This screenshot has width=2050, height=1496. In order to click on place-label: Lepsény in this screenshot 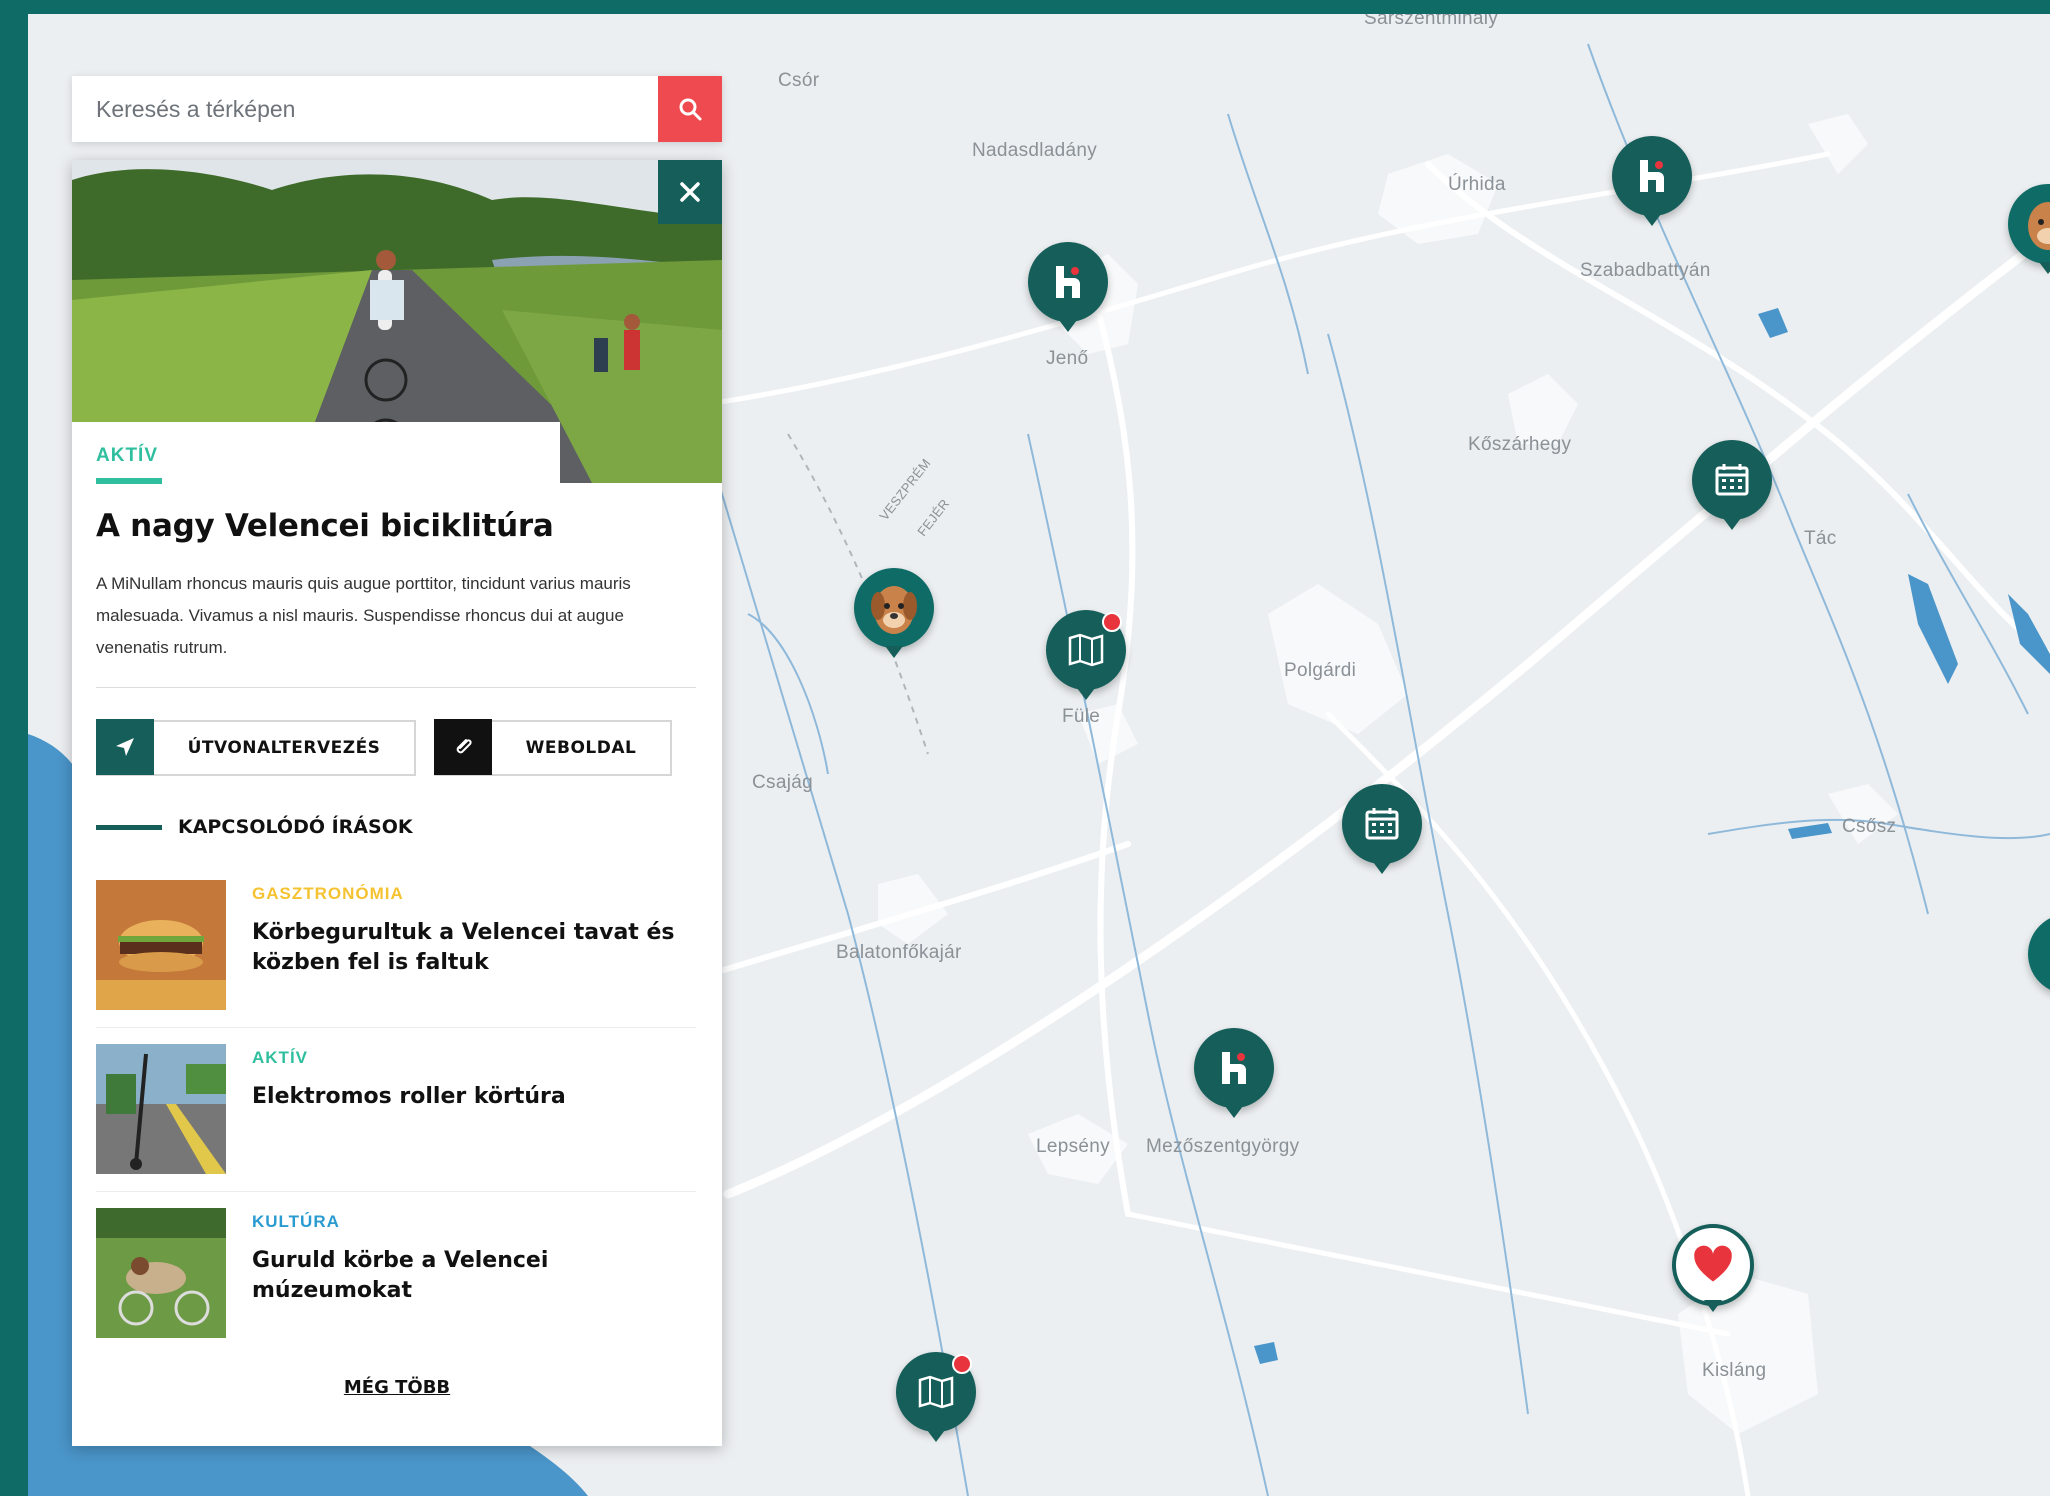, I will do `click(1073, 1146)`.